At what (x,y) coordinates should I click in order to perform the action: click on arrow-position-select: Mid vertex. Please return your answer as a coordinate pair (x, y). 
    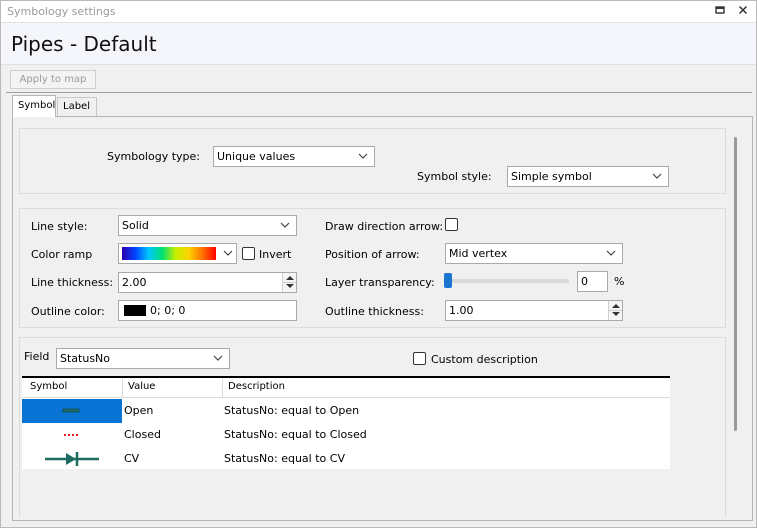
    Looking at the image, I should click on (534, 253).